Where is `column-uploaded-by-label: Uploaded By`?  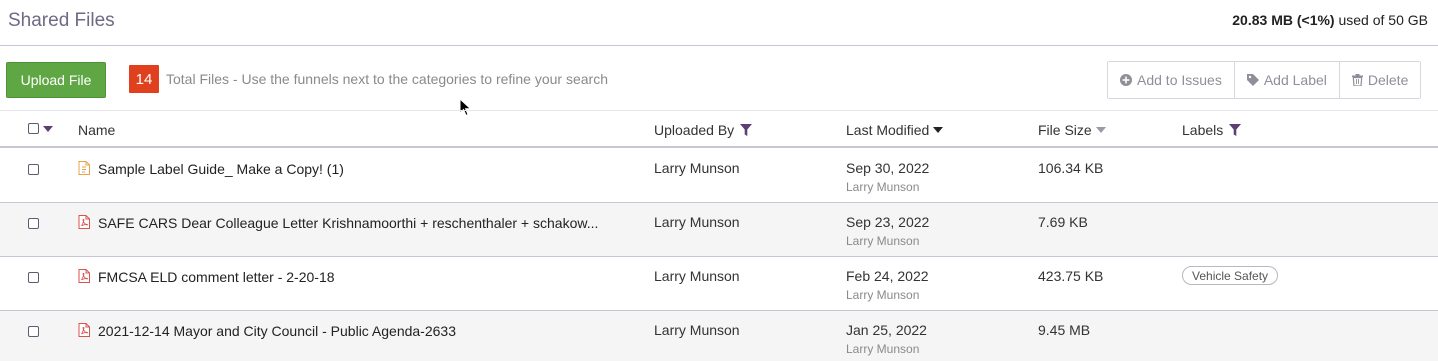
column-uploaded-by-label: Uploaded By is located at coordinates (694, 130).